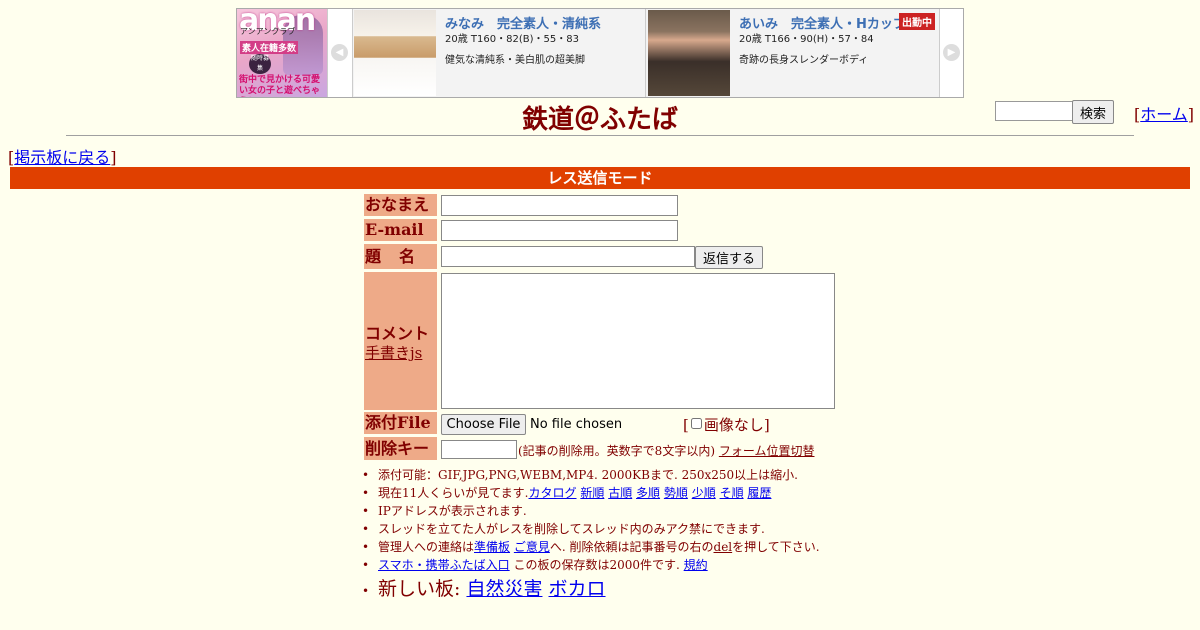  What do you see at coordinates (696, 423) in the screenshot?
I see `no-image-checkbox` at bounding box center [696, 423].